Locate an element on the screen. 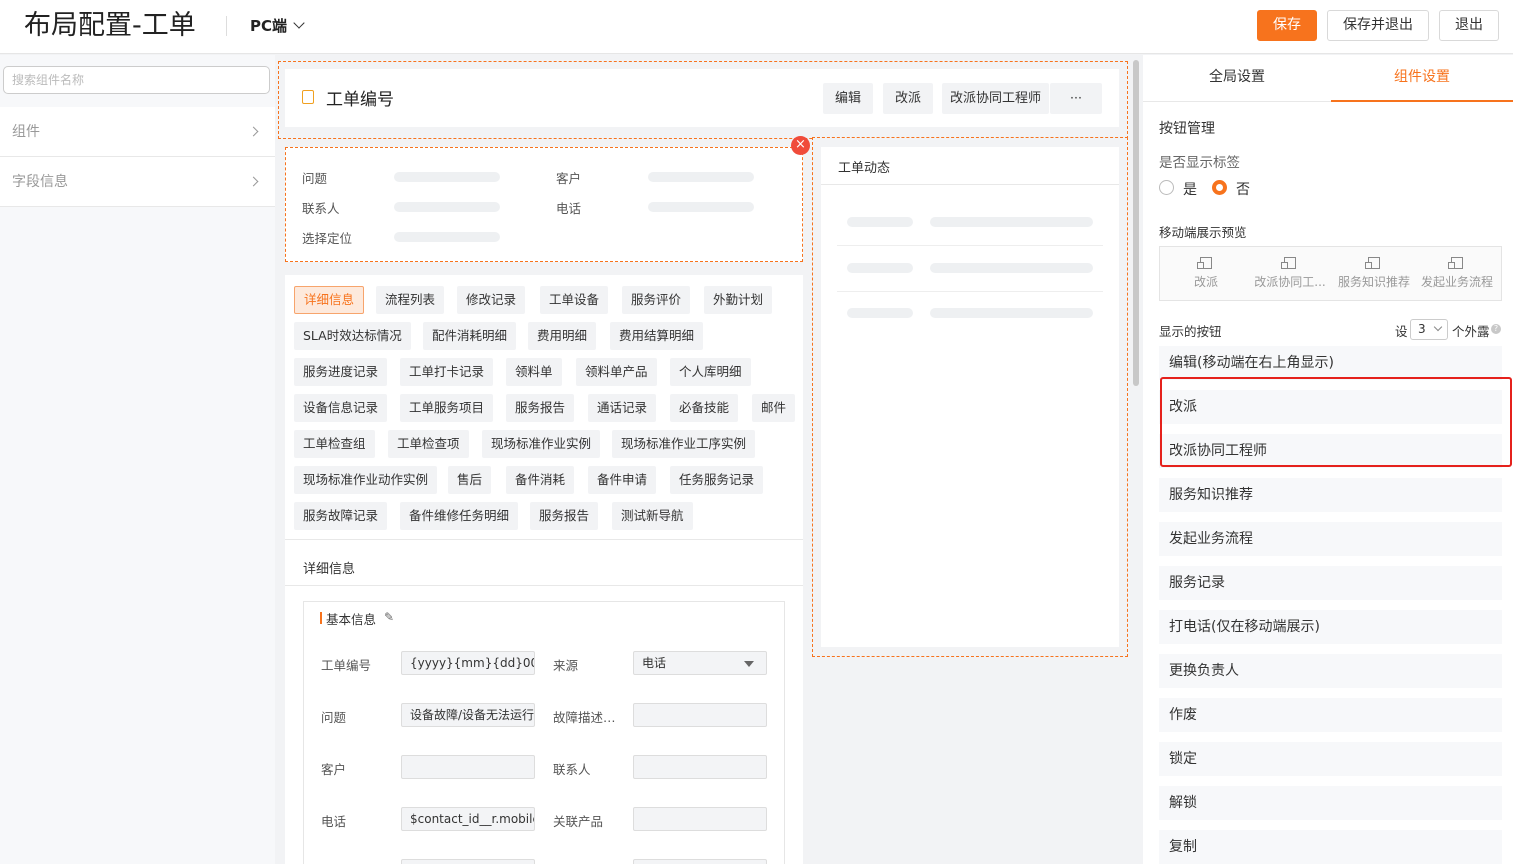 This screenshot has height=864, width=1513. tab-item: 费用结算明细 is located at coordinates (657, 336).